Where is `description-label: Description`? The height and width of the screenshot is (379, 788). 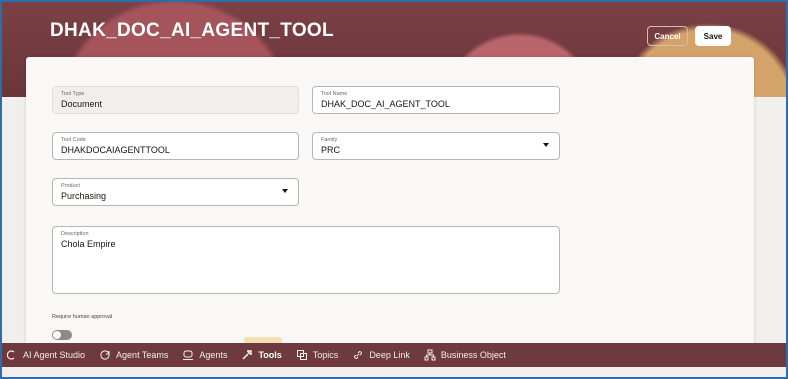 description-label: Description is located at coordinates (75, 234).